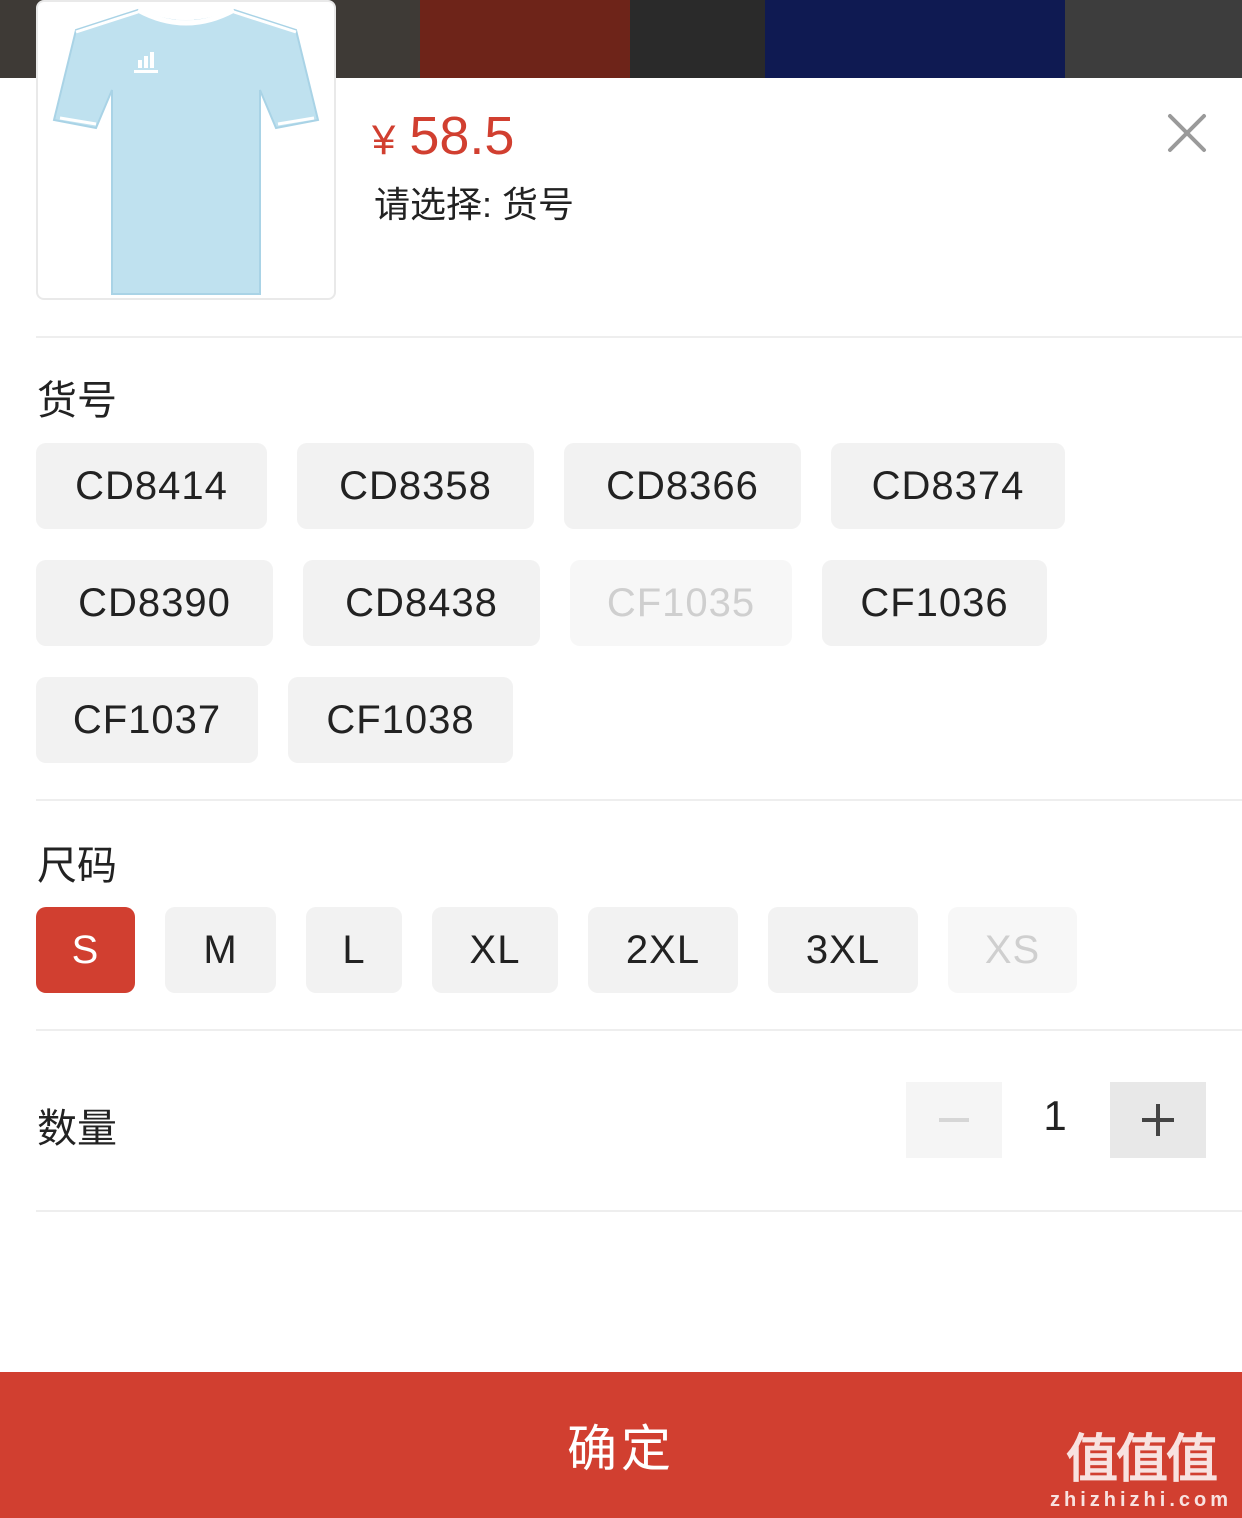  What do you see at coordinates (415, 486) in the screenshot?
I see `article-option-cd8358: CD8358` at bounding box center [415, 486].